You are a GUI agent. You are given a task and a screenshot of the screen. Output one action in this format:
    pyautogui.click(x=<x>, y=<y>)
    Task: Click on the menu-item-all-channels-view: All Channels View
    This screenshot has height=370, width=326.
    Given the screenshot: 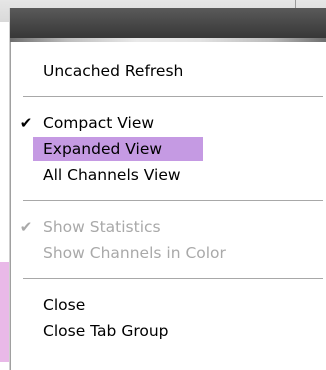 What is the action you would take?
    pyautogui.click(x=112, y=175)
    